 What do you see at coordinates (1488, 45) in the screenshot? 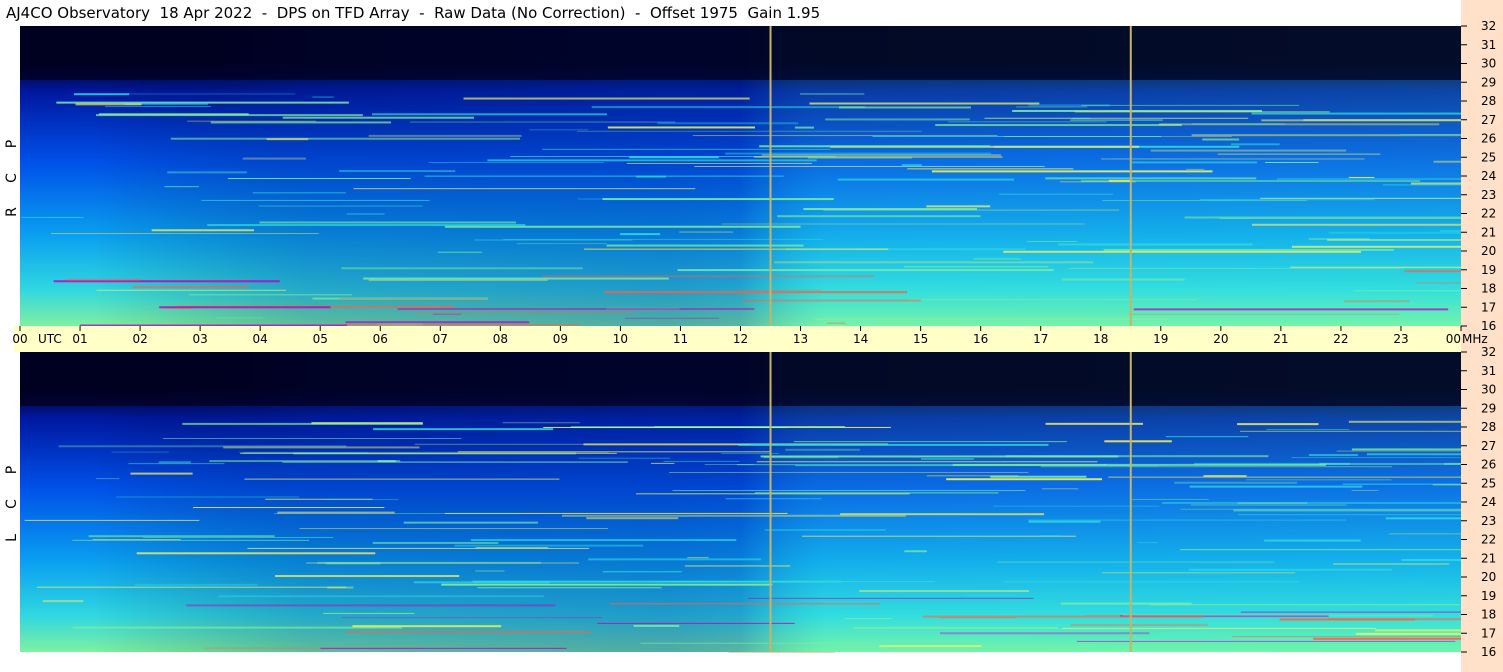
I see `freq-tick-label: 31` at bounding box center [1488, 45].